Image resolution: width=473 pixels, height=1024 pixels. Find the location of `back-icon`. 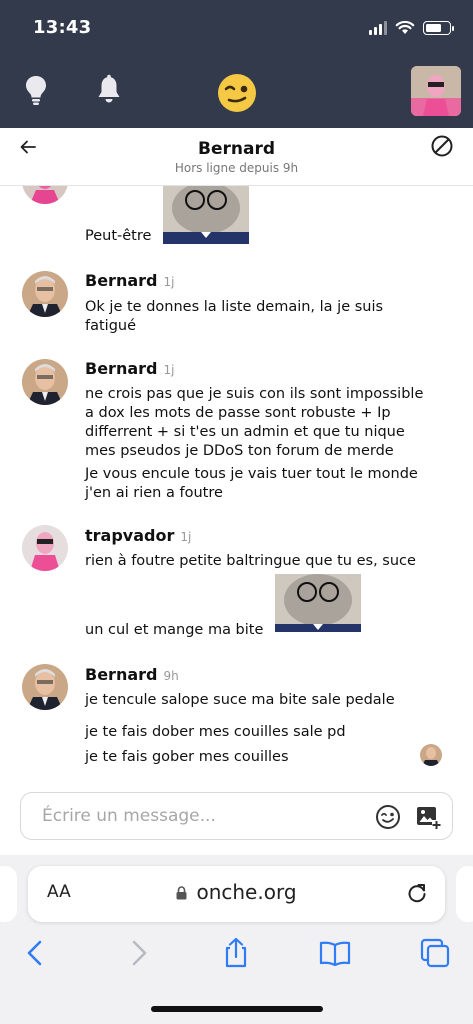

back-icon is located at coordinates (36, 953).